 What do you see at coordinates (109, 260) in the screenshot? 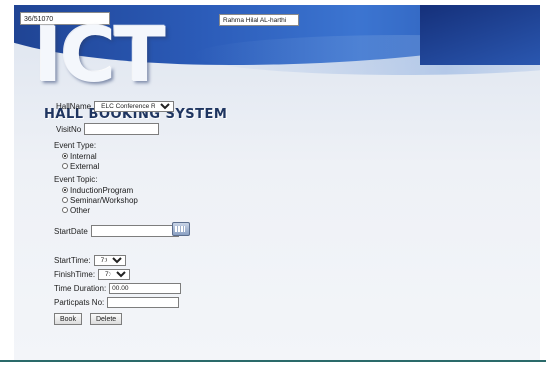
I see `starttime-select: 7:00` at bounding box center [109, 260].